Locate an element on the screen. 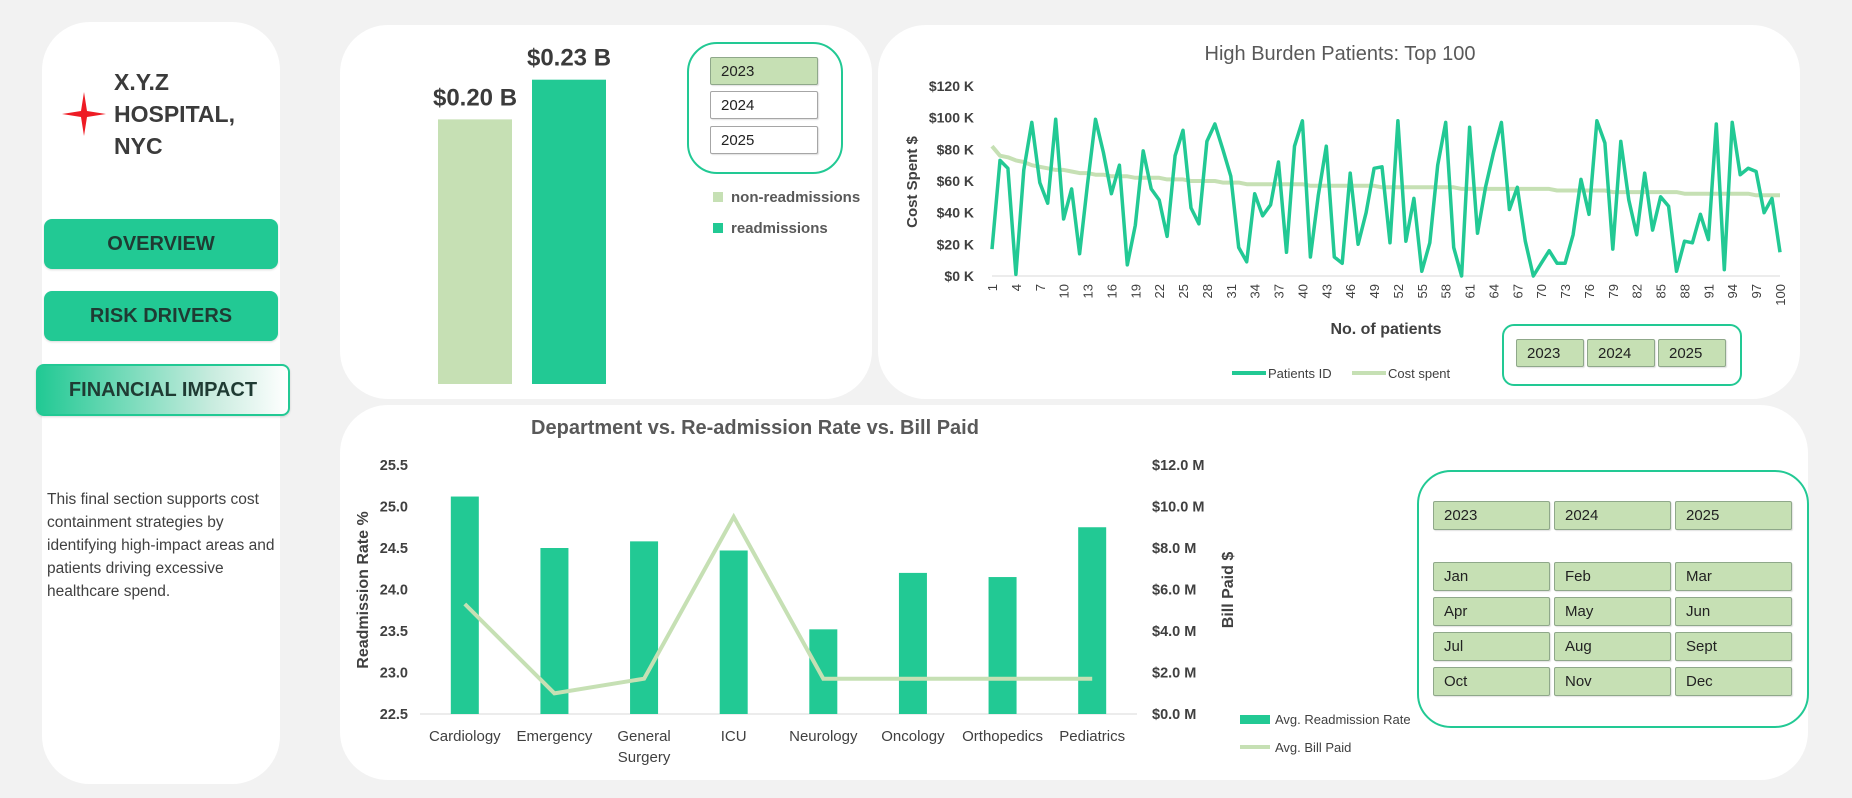 The image size is (1852, 798). dept-y-tick: 25.0 is located at coordinates (394, 508).